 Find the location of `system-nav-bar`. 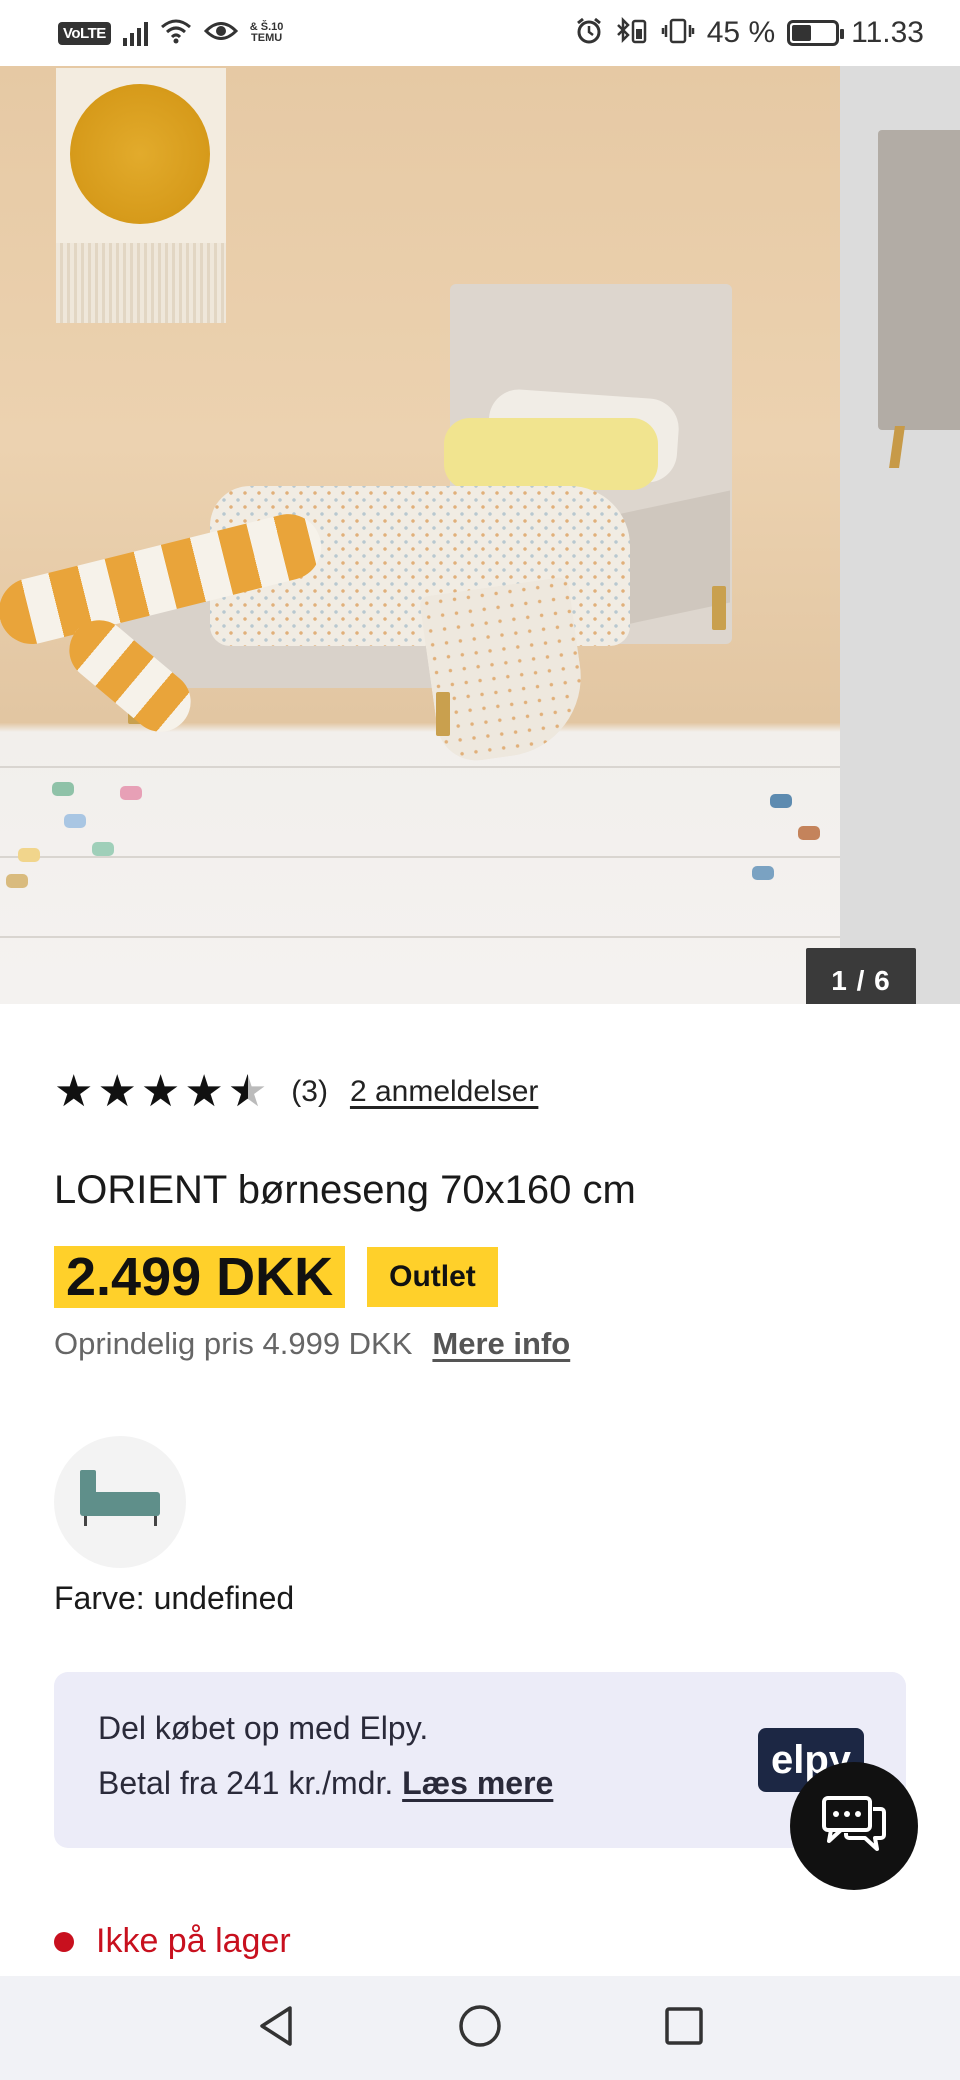

system-nav-bar is located at coordinates (480, 2028).